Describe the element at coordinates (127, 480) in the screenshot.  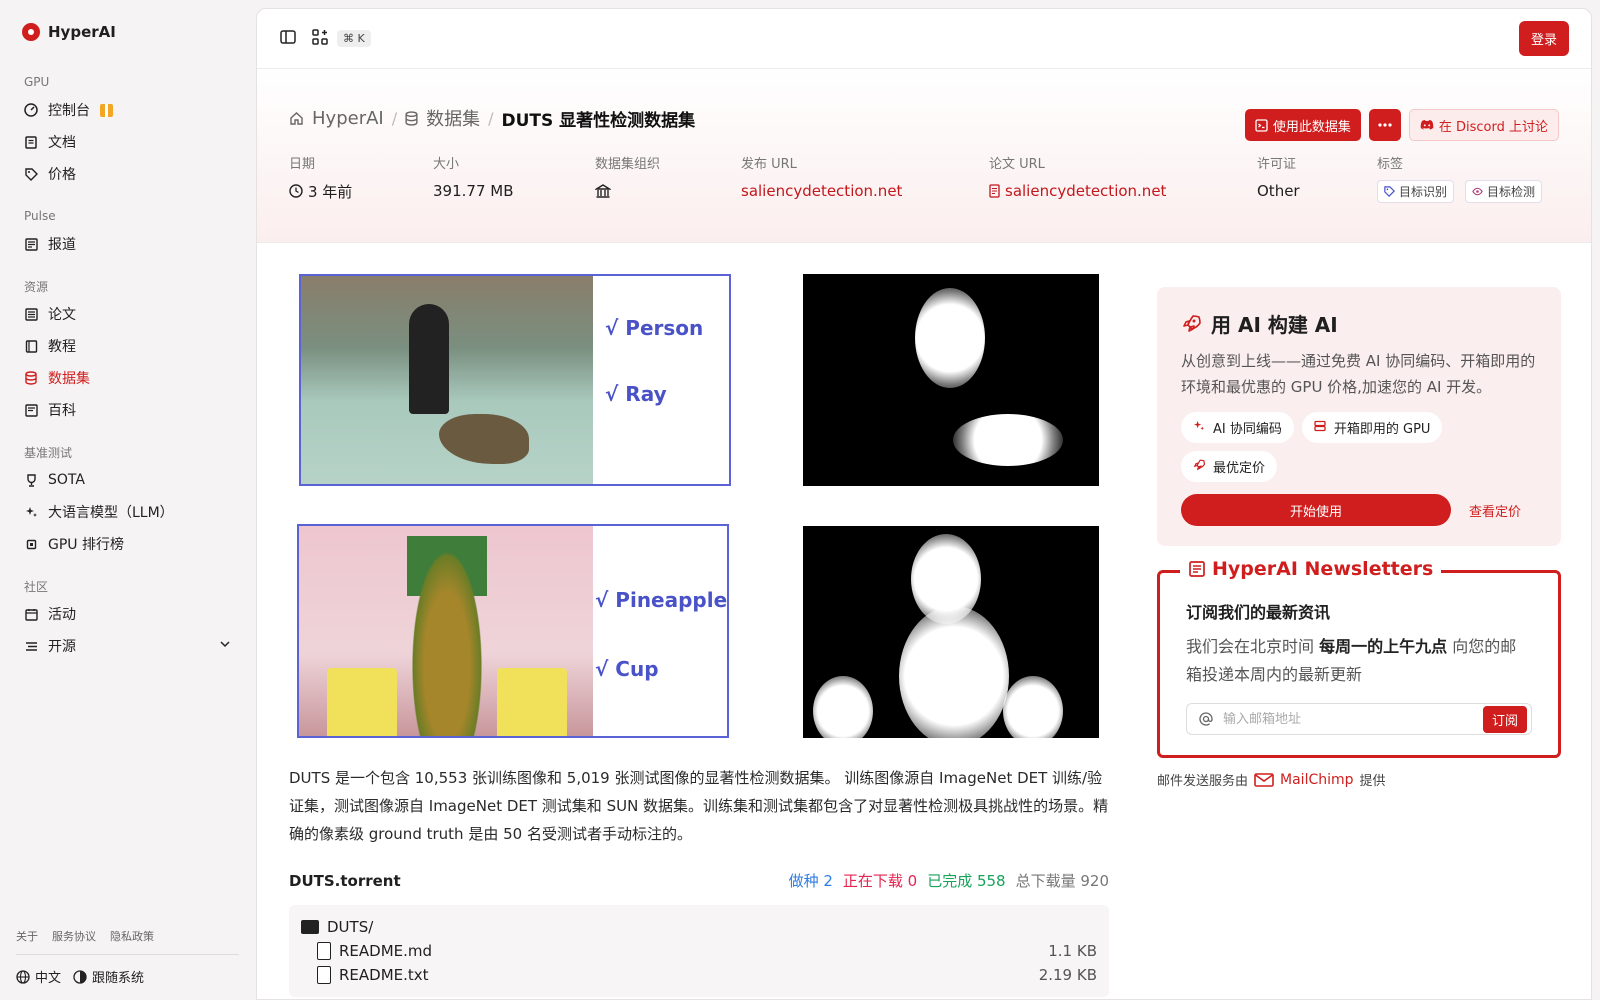
I see `sidebar-item-sota: SOTA` at that location.